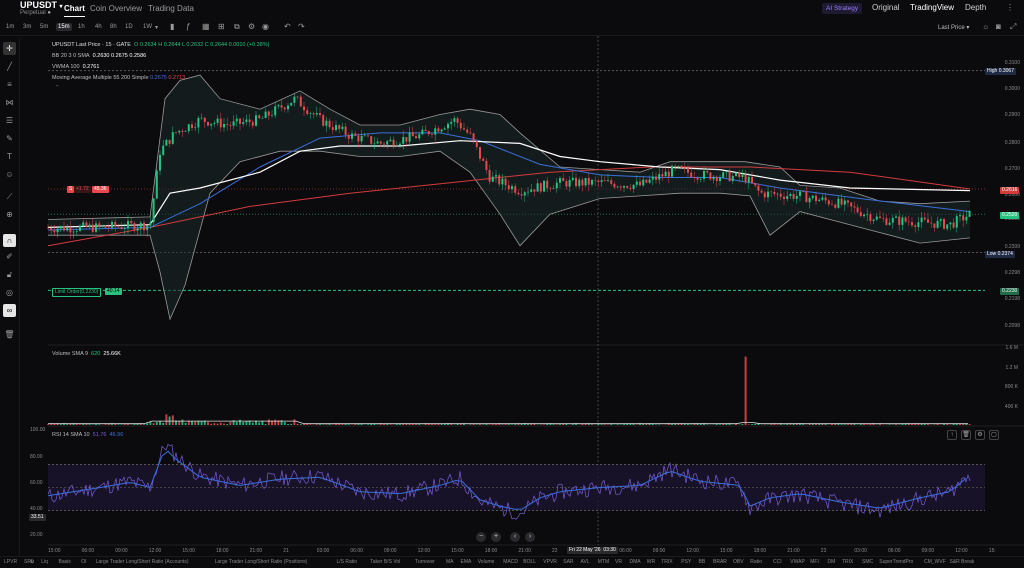 This screenshot has height=568, width=1024. What do you see at coordinates (550, 562) in the screenshot?
I see `indicator-chip: VPVR` at bounding box center [550, 562].